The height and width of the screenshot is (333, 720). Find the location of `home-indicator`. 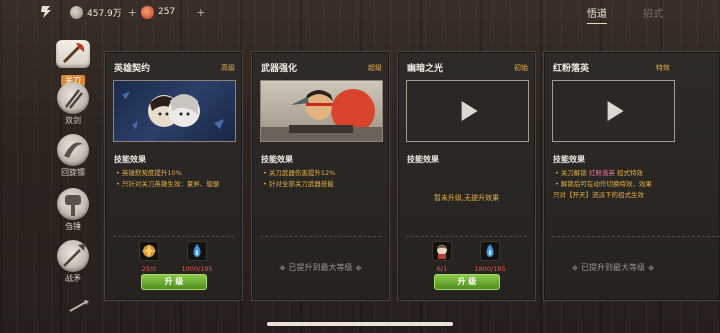

home-indicator is located at coordinates (360, 324).